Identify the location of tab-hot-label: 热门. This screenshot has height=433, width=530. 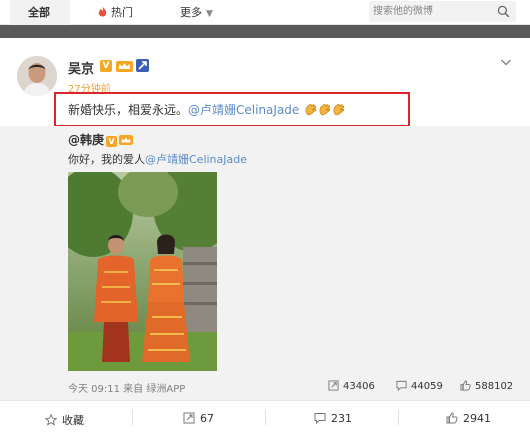
(122, 12).